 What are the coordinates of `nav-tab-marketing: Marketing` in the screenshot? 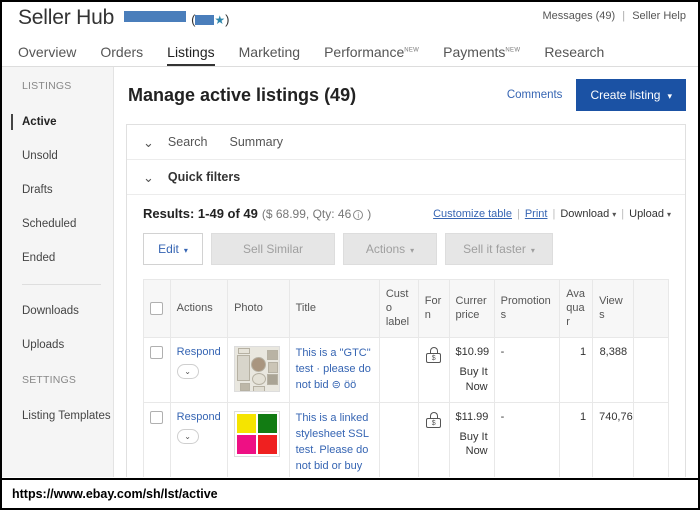 It's located at (269, 55).